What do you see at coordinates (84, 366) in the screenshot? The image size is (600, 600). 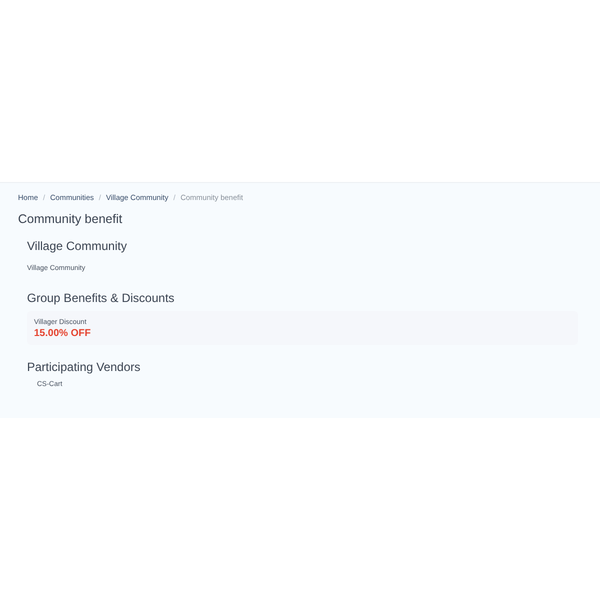 I see `section-heading: Participating Vendors` at bounding box center [84, 366].